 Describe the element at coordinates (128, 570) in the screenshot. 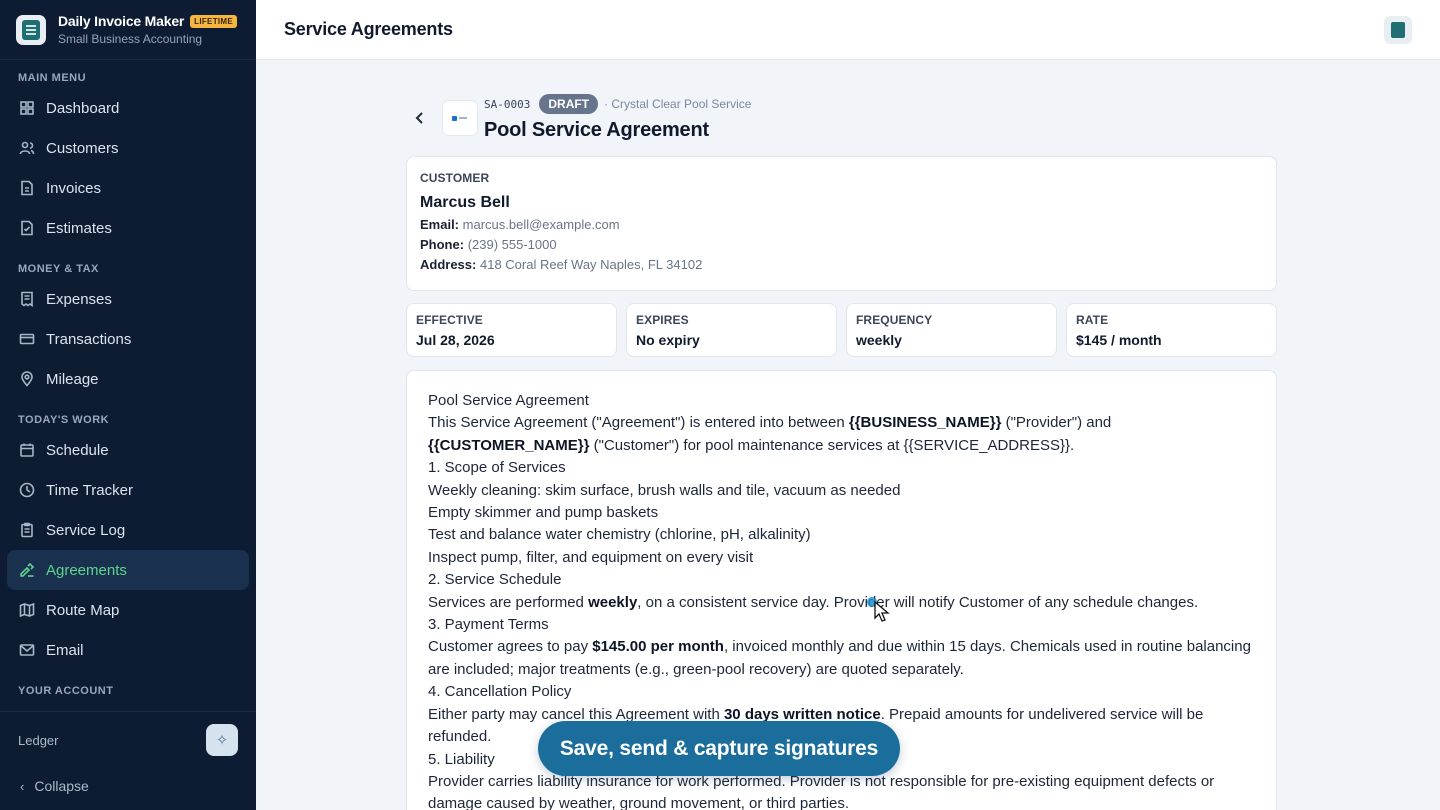

I see `sidebar-item-agreements: Agreements` at that location.